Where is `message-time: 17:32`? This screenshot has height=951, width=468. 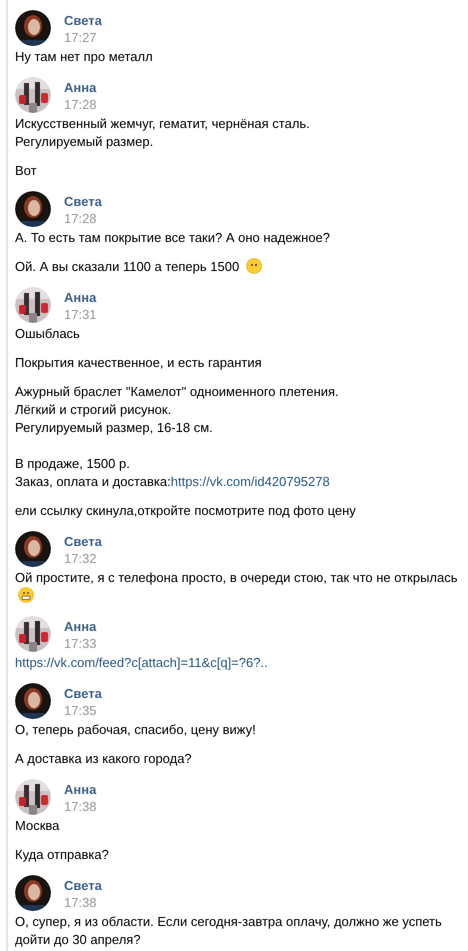 message-time: 17:32 is located at coordinates (81, 558).